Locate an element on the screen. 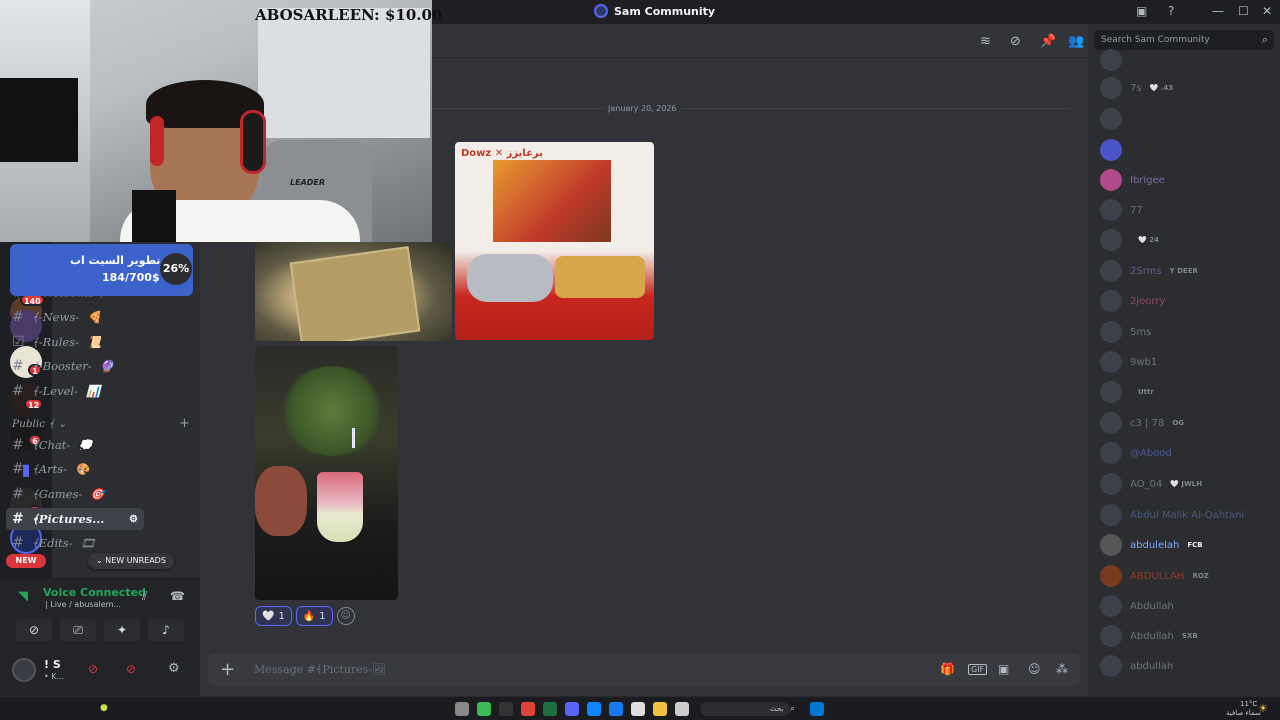 The width and height of the screenshot is (1280, 720). soundboard-button: ♪ is located at coordinates (166, 630).